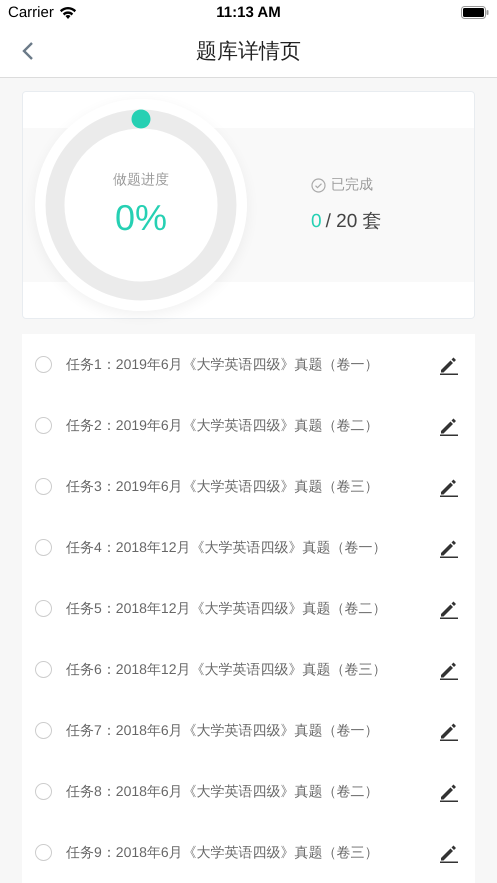 This screenshot has width=497, height=883. I want to click on page-title: 题库详情页, so click(248, 52).